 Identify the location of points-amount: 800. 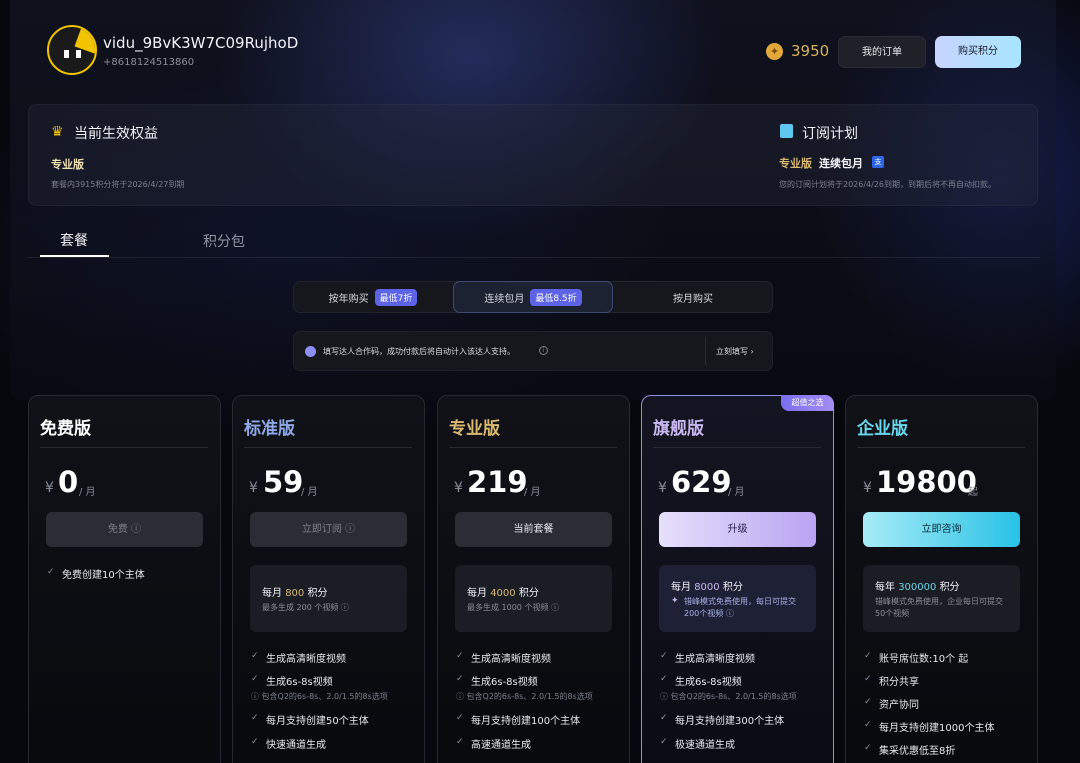
(295, 593).